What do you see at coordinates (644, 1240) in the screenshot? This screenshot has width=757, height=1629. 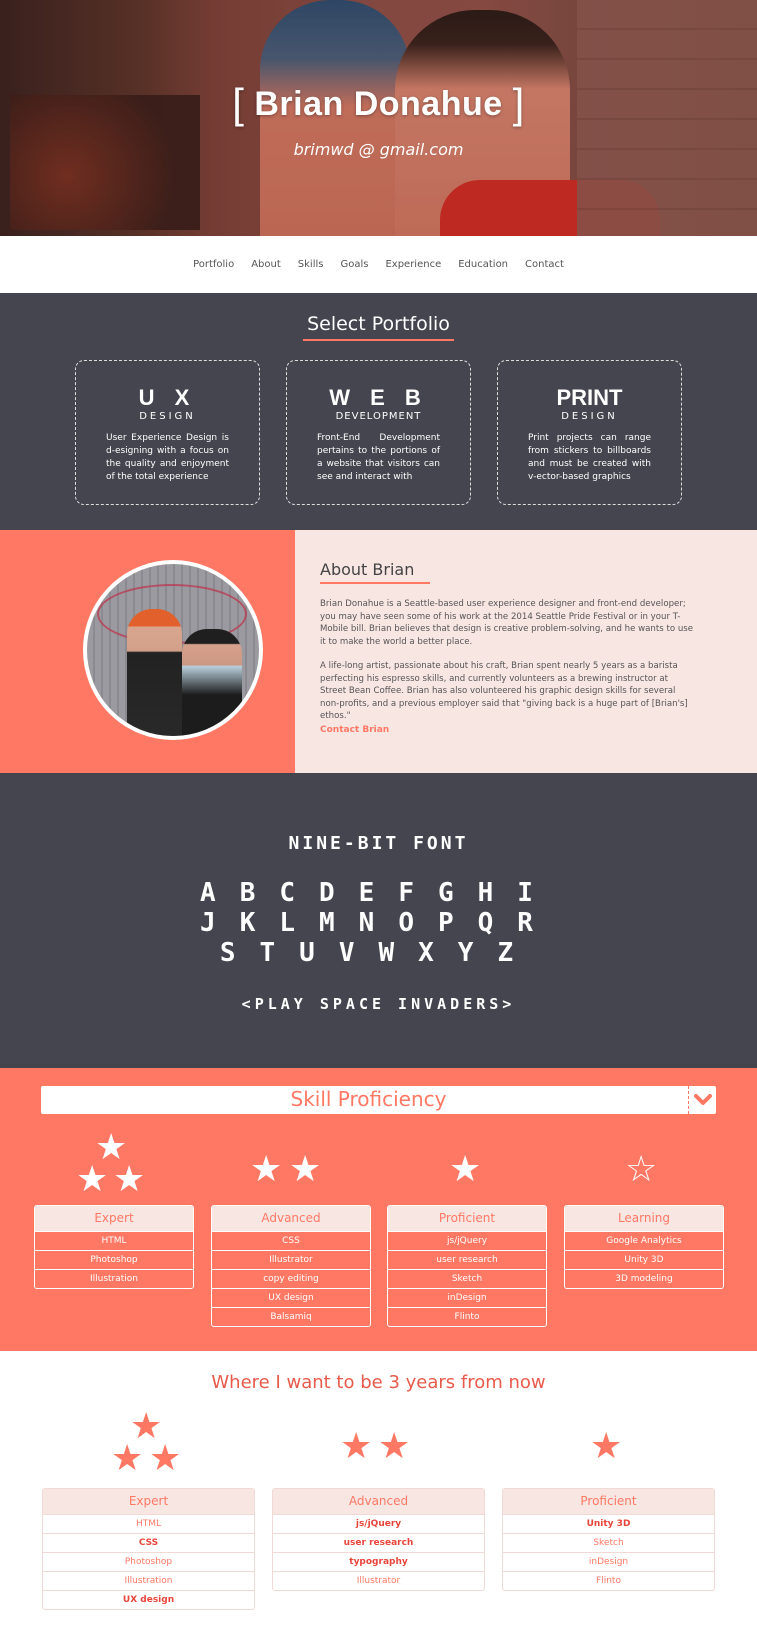 I see `skill-item: Google Analytics` at bounding box center [644, 1240].